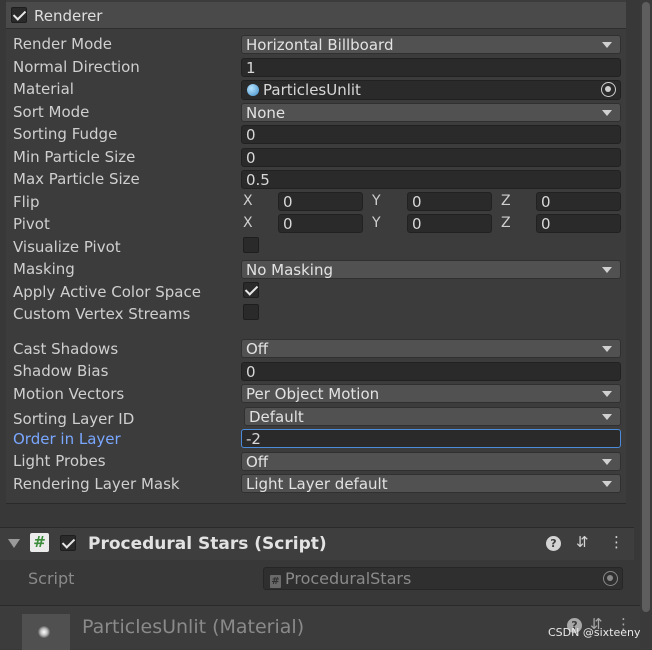  Describe the element at coordinates (431, 269) in the screenshot. I see `masking-dropdown: No Masking` at that location.